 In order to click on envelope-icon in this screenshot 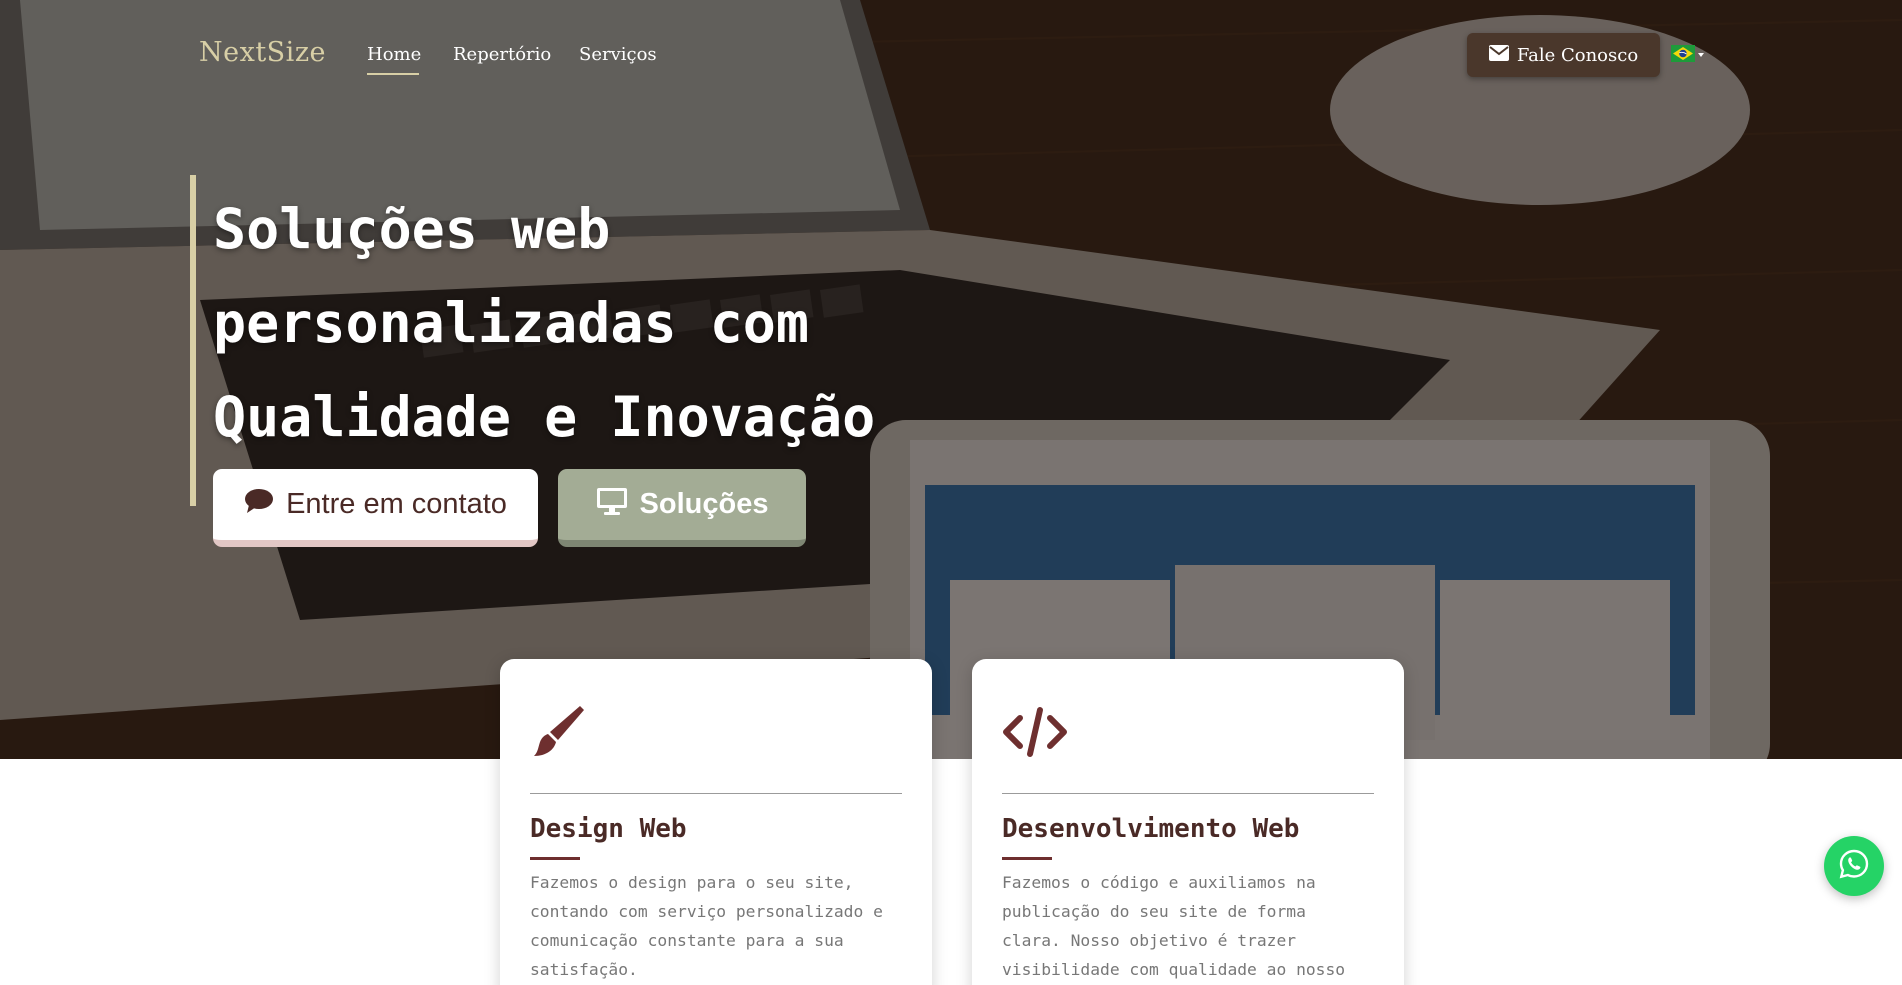, I will do `click(1498, 55)`.